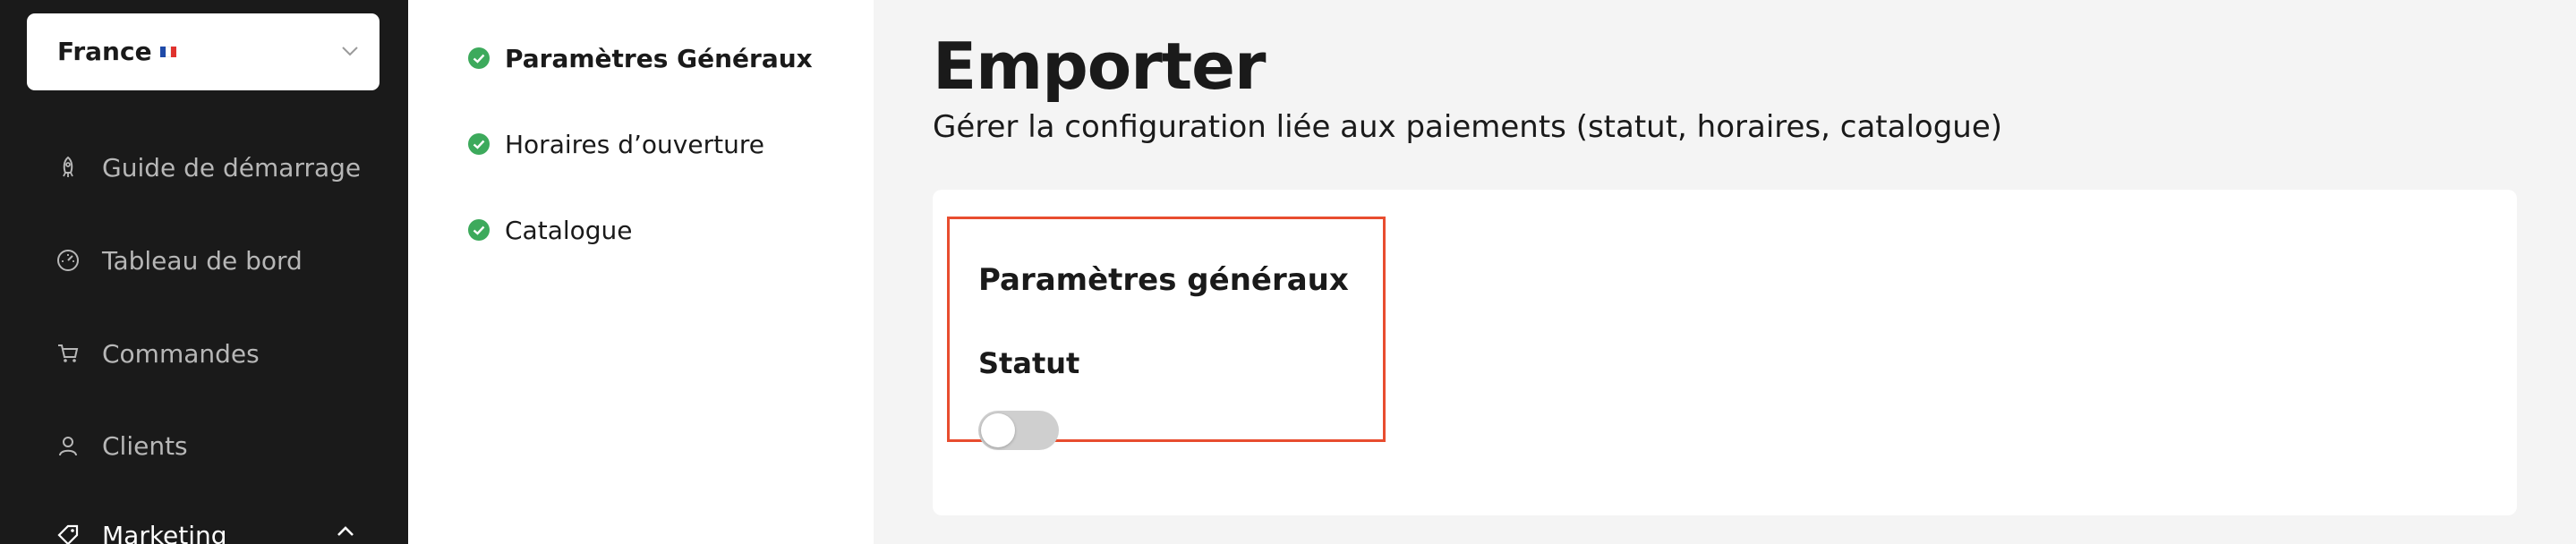  I want to click on sidebar-item-dashboard: Tableau de bord, so click(179, 260).